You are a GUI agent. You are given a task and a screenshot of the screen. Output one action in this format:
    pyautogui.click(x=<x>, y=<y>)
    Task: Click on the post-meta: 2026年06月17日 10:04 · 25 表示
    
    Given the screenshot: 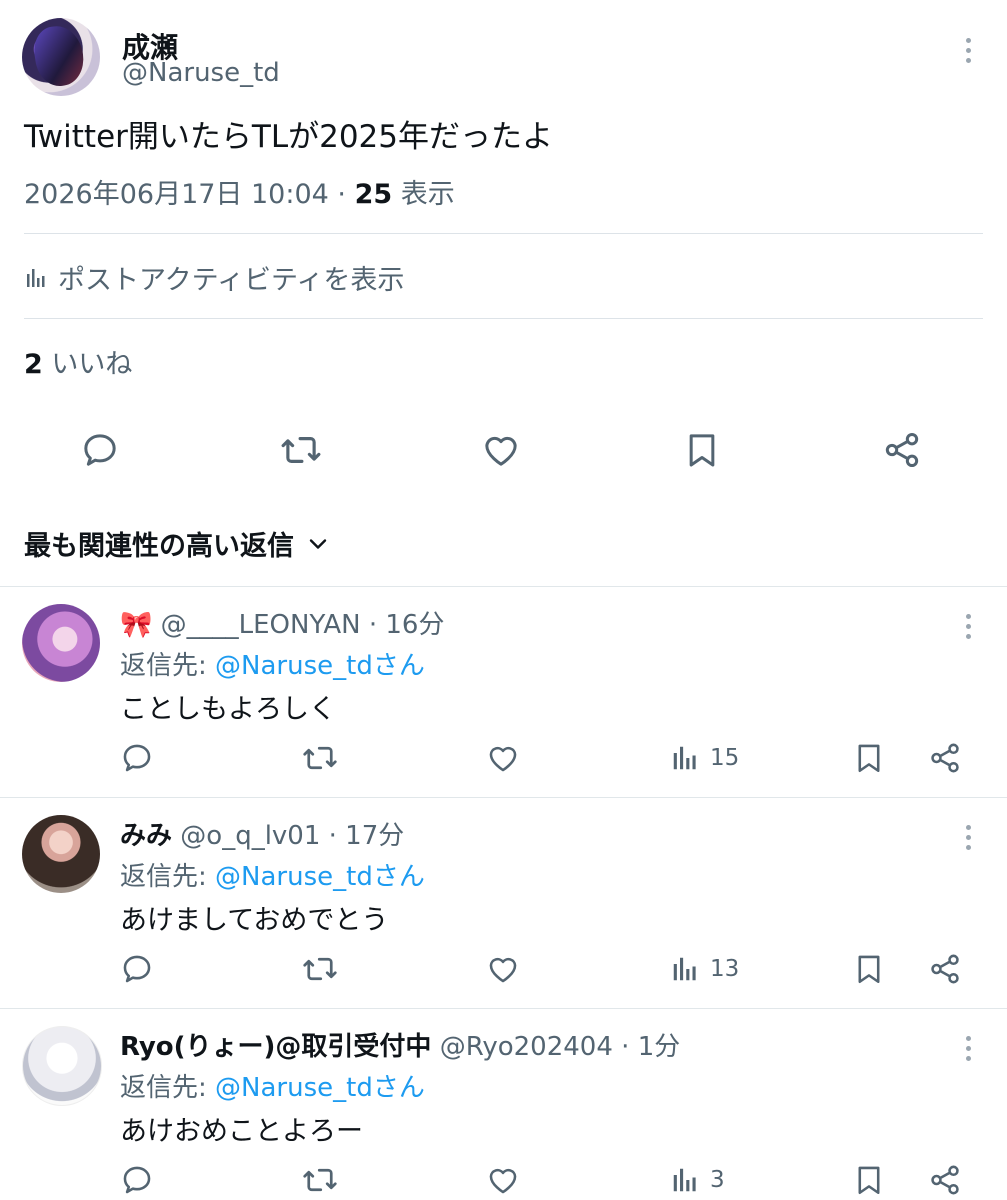 What is the action you would take?
    pyautogui.click(x=239, y=191)
    